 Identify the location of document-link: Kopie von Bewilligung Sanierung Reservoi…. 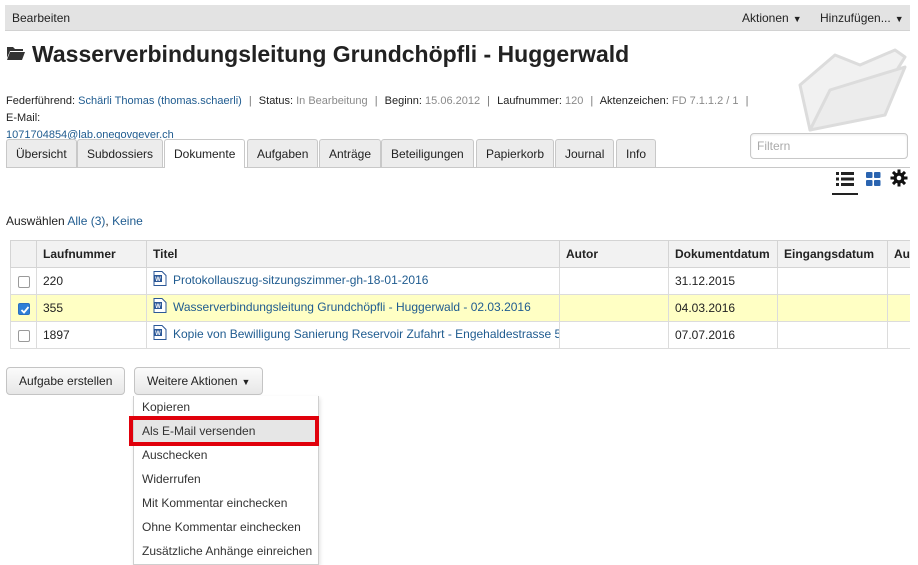
(366, 334).